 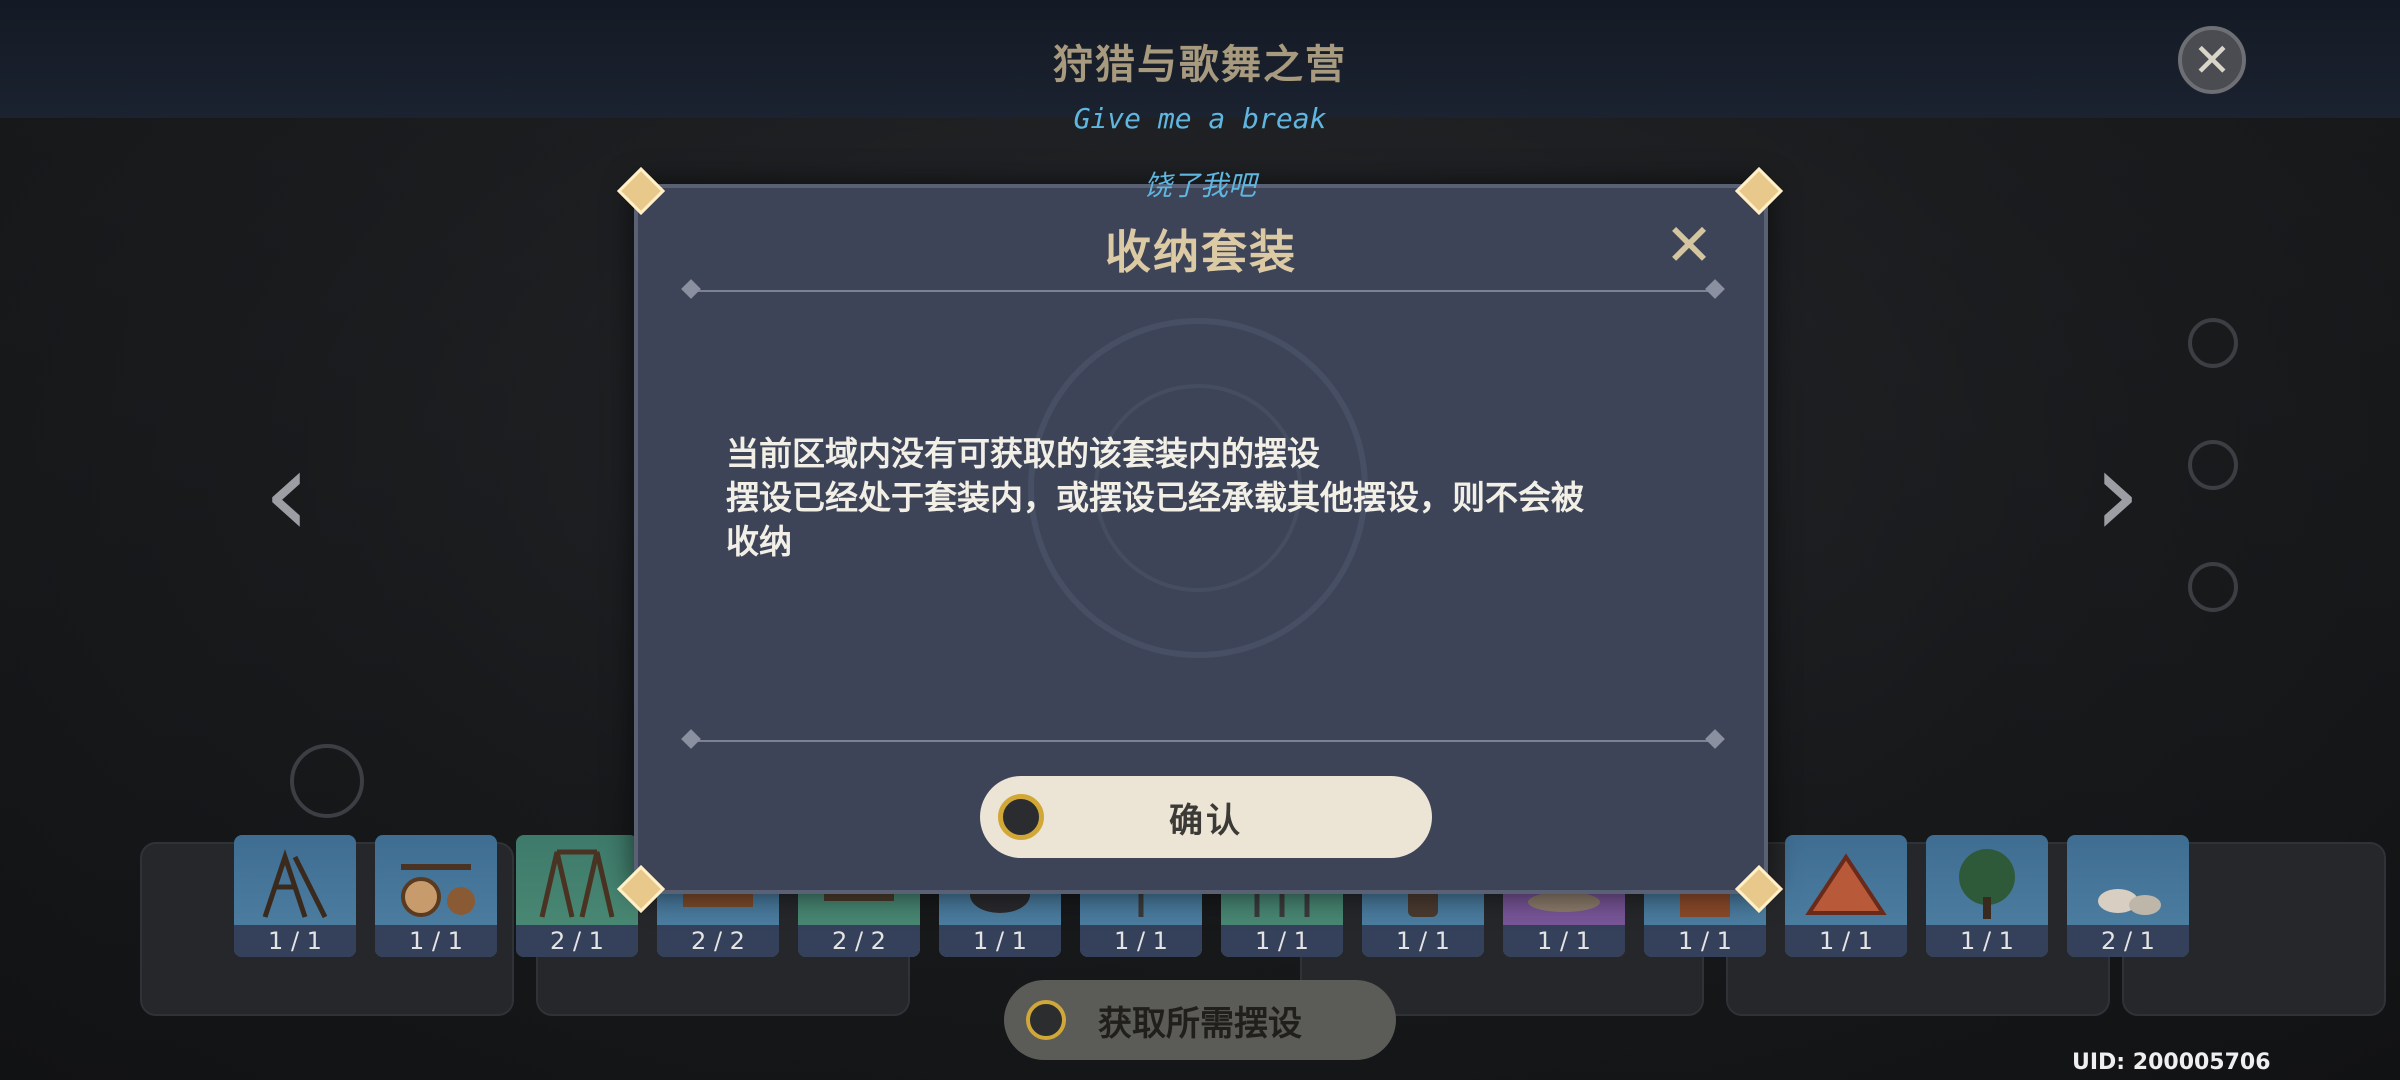 What do you see at coordinates (2129, 902) in the screenshot?
I see `rocks-icon` at bounding box center [2129, 902].